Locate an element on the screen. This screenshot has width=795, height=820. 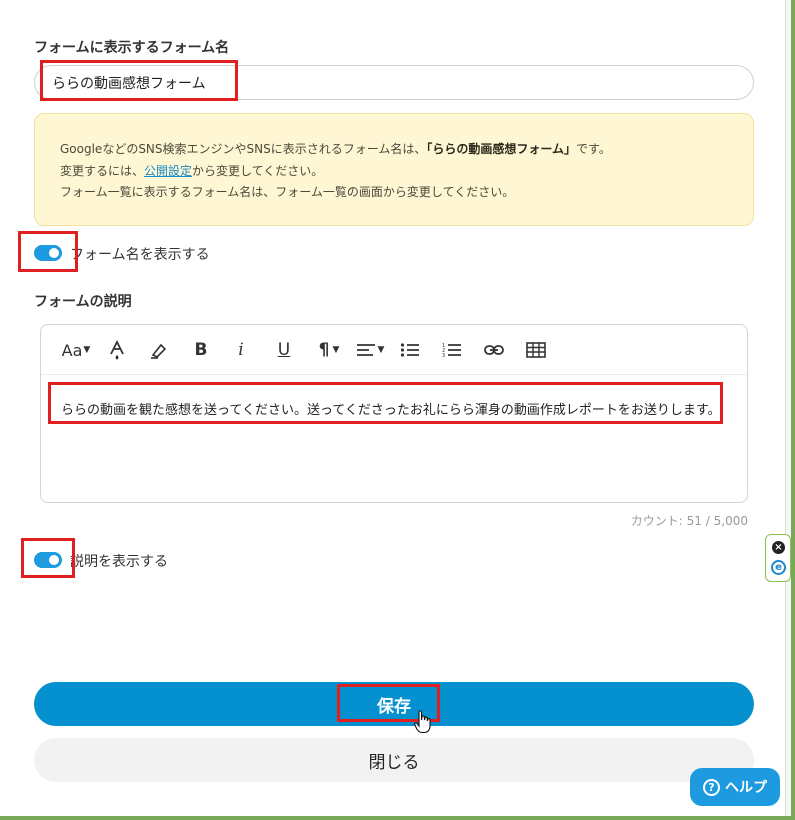
highlight-color-icon is located at coordinates (159, 350).